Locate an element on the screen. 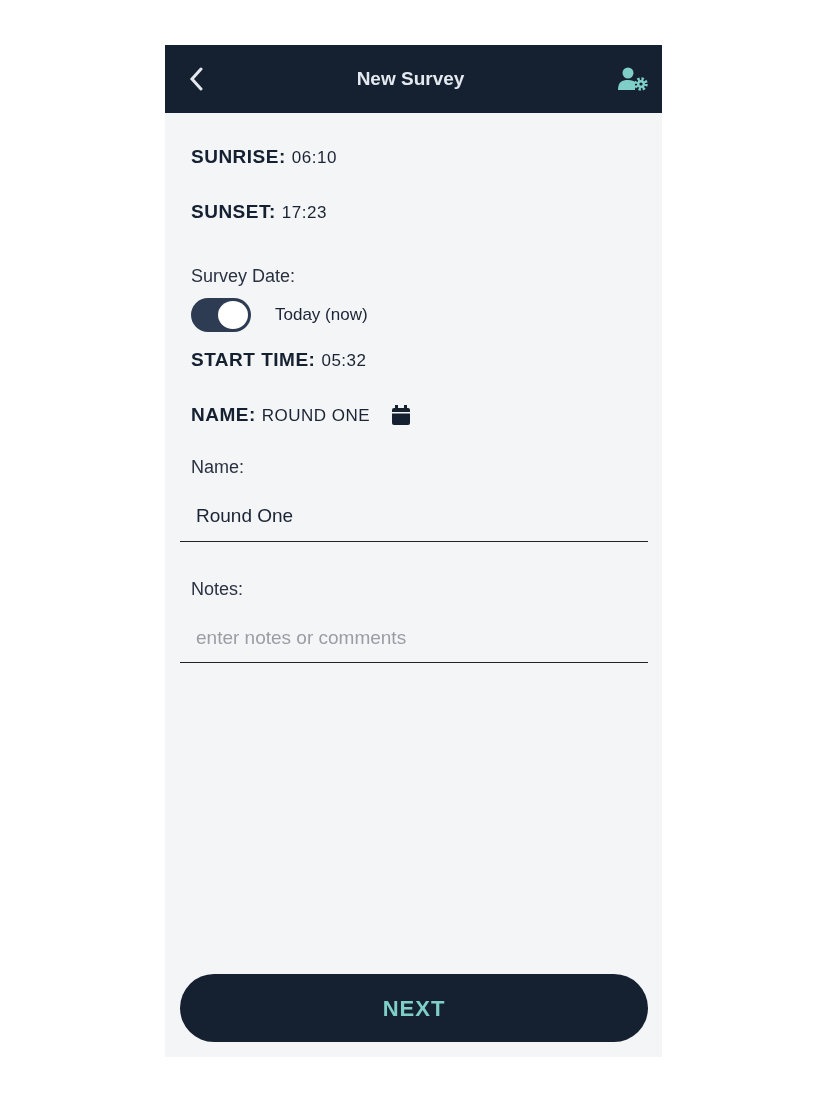 This screenshot has width=825, height=1100. info-value: ROUND ONE is located at coordinates (316, 415).